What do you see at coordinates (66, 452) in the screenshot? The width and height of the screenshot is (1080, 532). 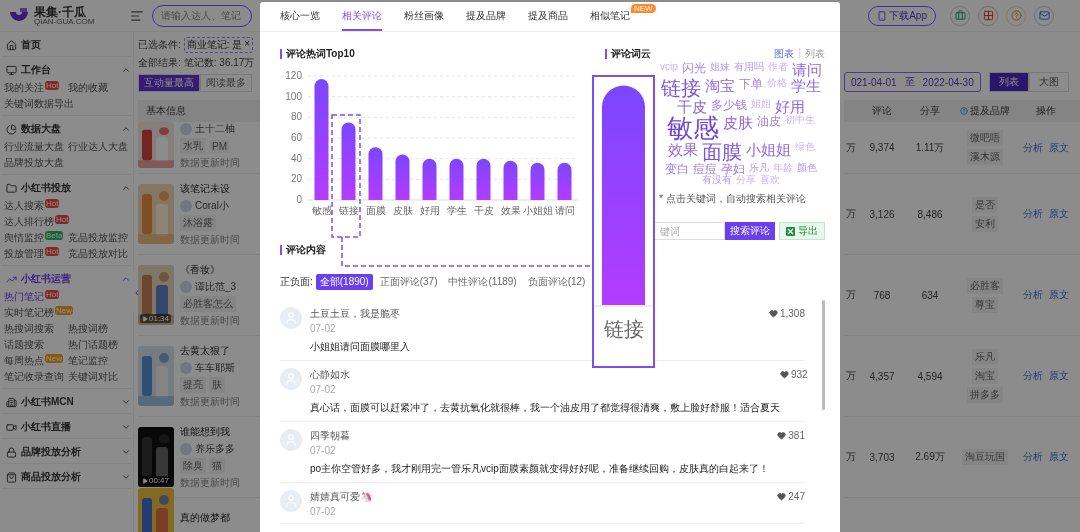 I see `sidebar-section: 品牌投放分析` at bounding box center [66, 452].